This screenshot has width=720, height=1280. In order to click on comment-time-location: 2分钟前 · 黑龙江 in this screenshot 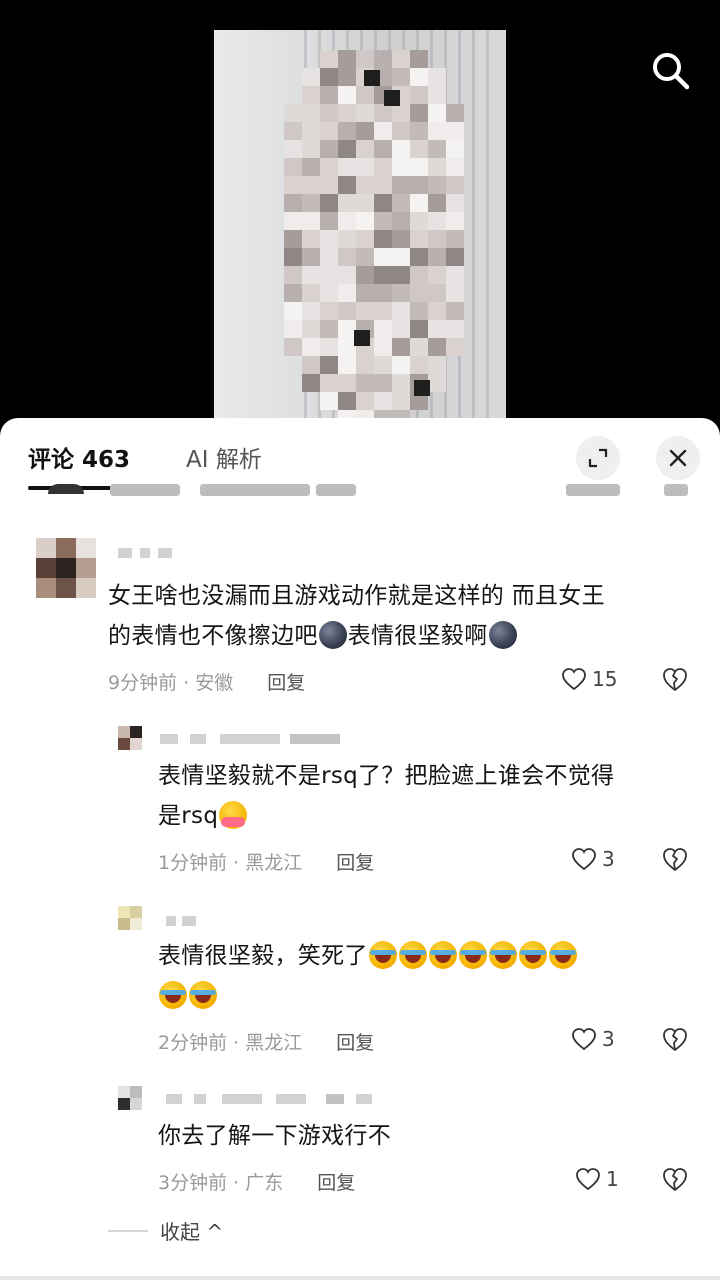, I will do `click(230, 1043)`.